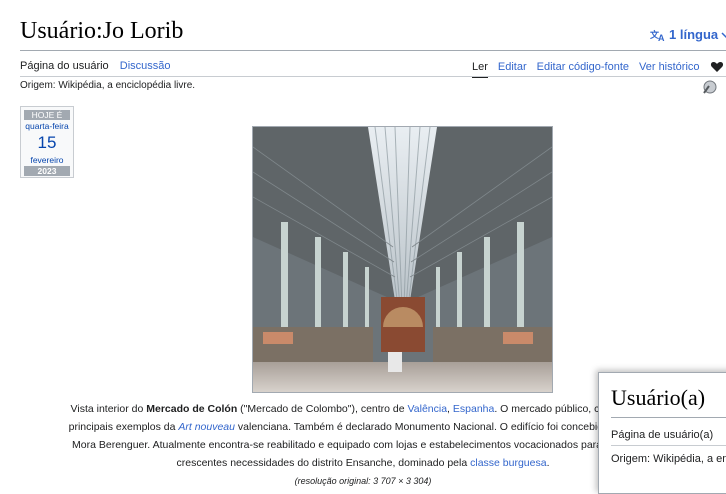  I want to click on caption-text: ("Mercado de Colombo"), centro de, so click(322, 409).